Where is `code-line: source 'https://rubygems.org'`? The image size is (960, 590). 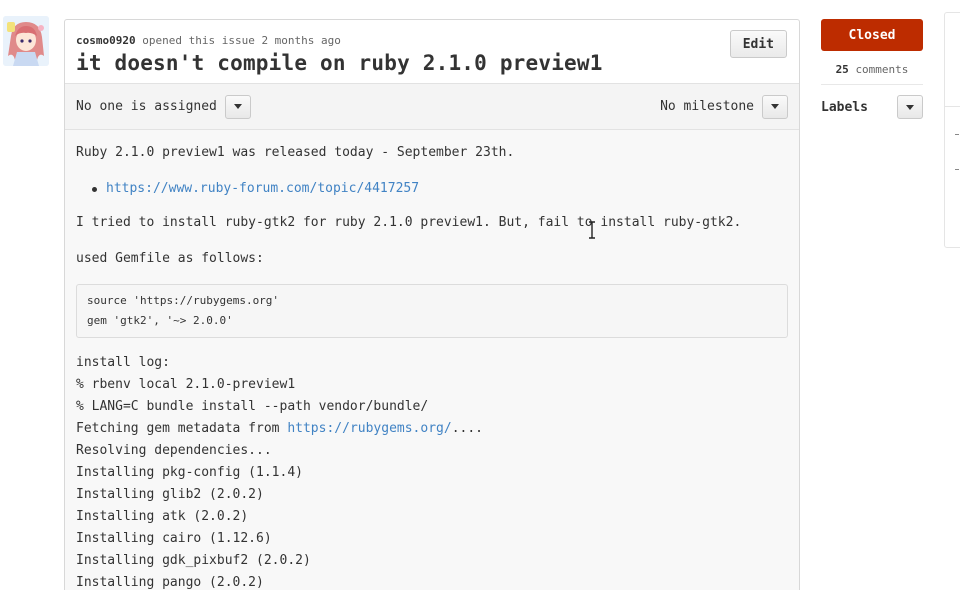 code-line: source 'https://rubygems.org' is located at coordinates (183, 300).